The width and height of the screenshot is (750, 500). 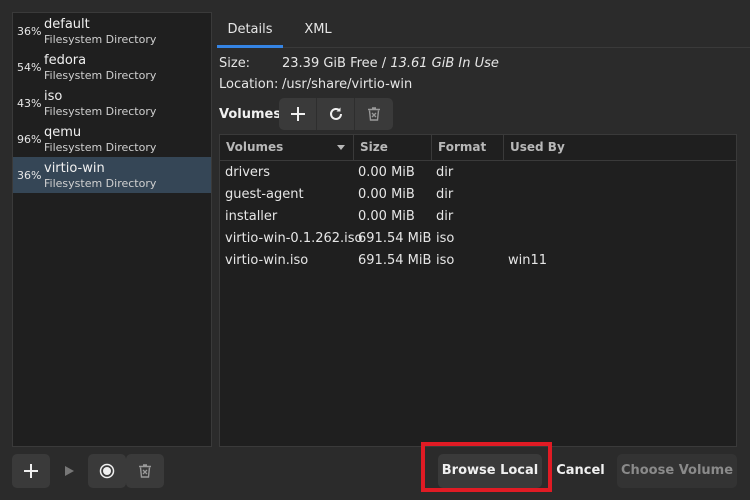 I want to click on refresh-icon, so click(x=335, y=113).